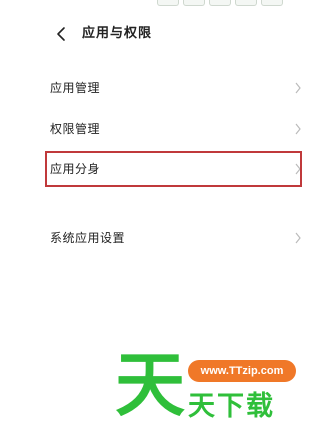 The image size is (320, 442). Describe the element at coordinates (75, 88) in the screenshot. I see `menu-item-label: 应用管理` at that location.